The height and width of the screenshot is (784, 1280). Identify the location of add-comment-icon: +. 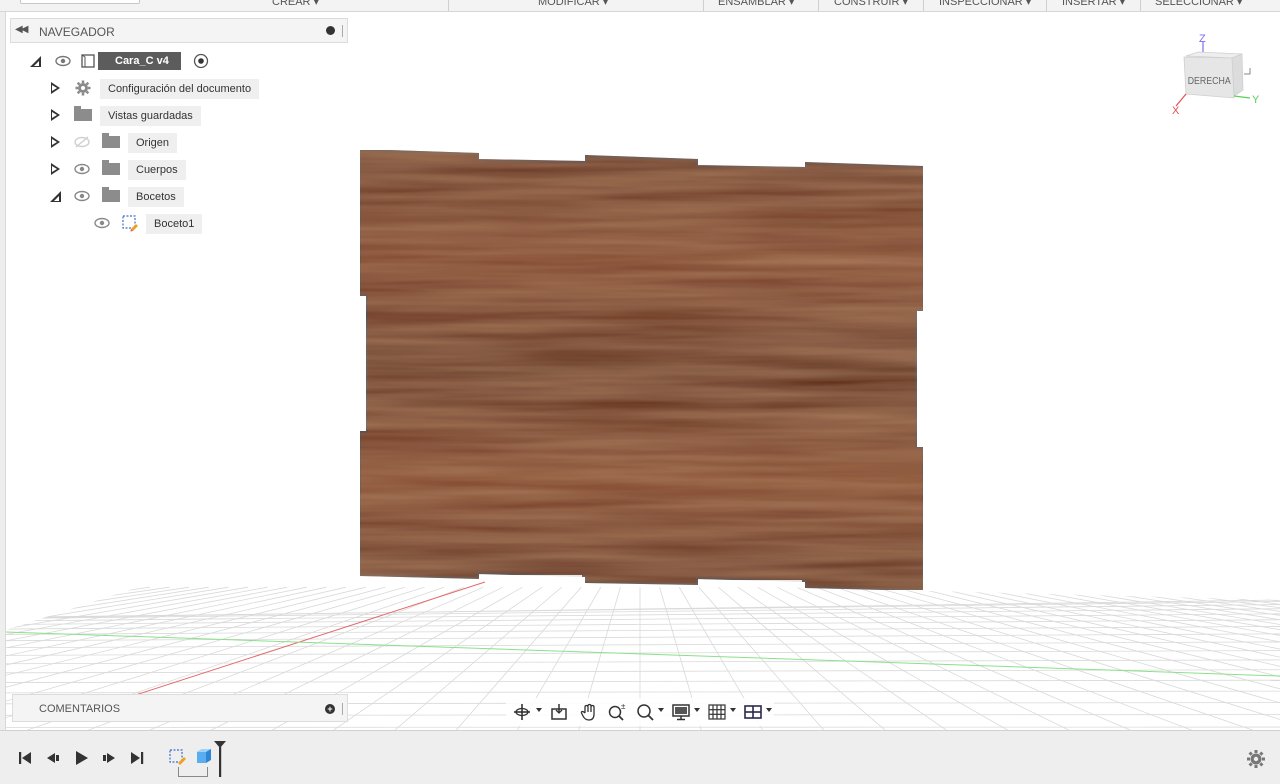
(330, 709).